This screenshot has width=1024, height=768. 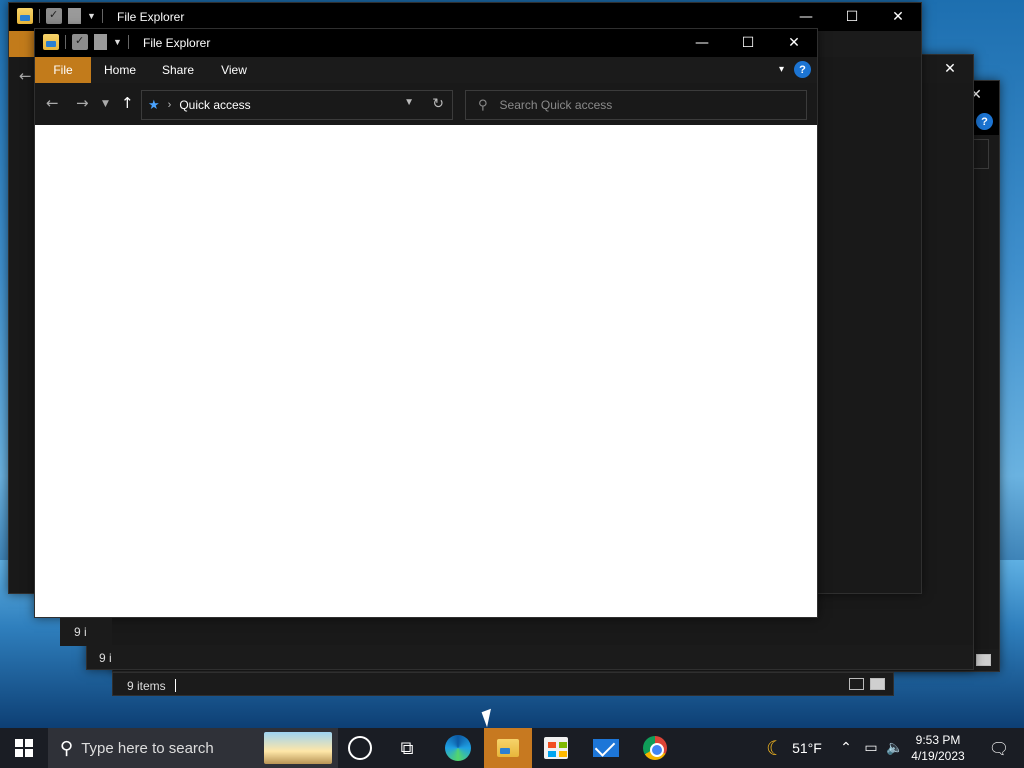 I want to click on chrome-button, so click(x=655, y=748).